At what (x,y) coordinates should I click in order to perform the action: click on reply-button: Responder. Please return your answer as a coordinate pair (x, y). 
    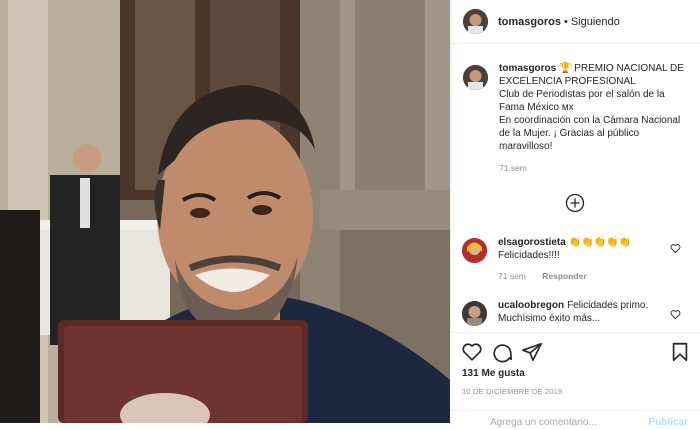
    Looking at the image, I should click on (564, 276).